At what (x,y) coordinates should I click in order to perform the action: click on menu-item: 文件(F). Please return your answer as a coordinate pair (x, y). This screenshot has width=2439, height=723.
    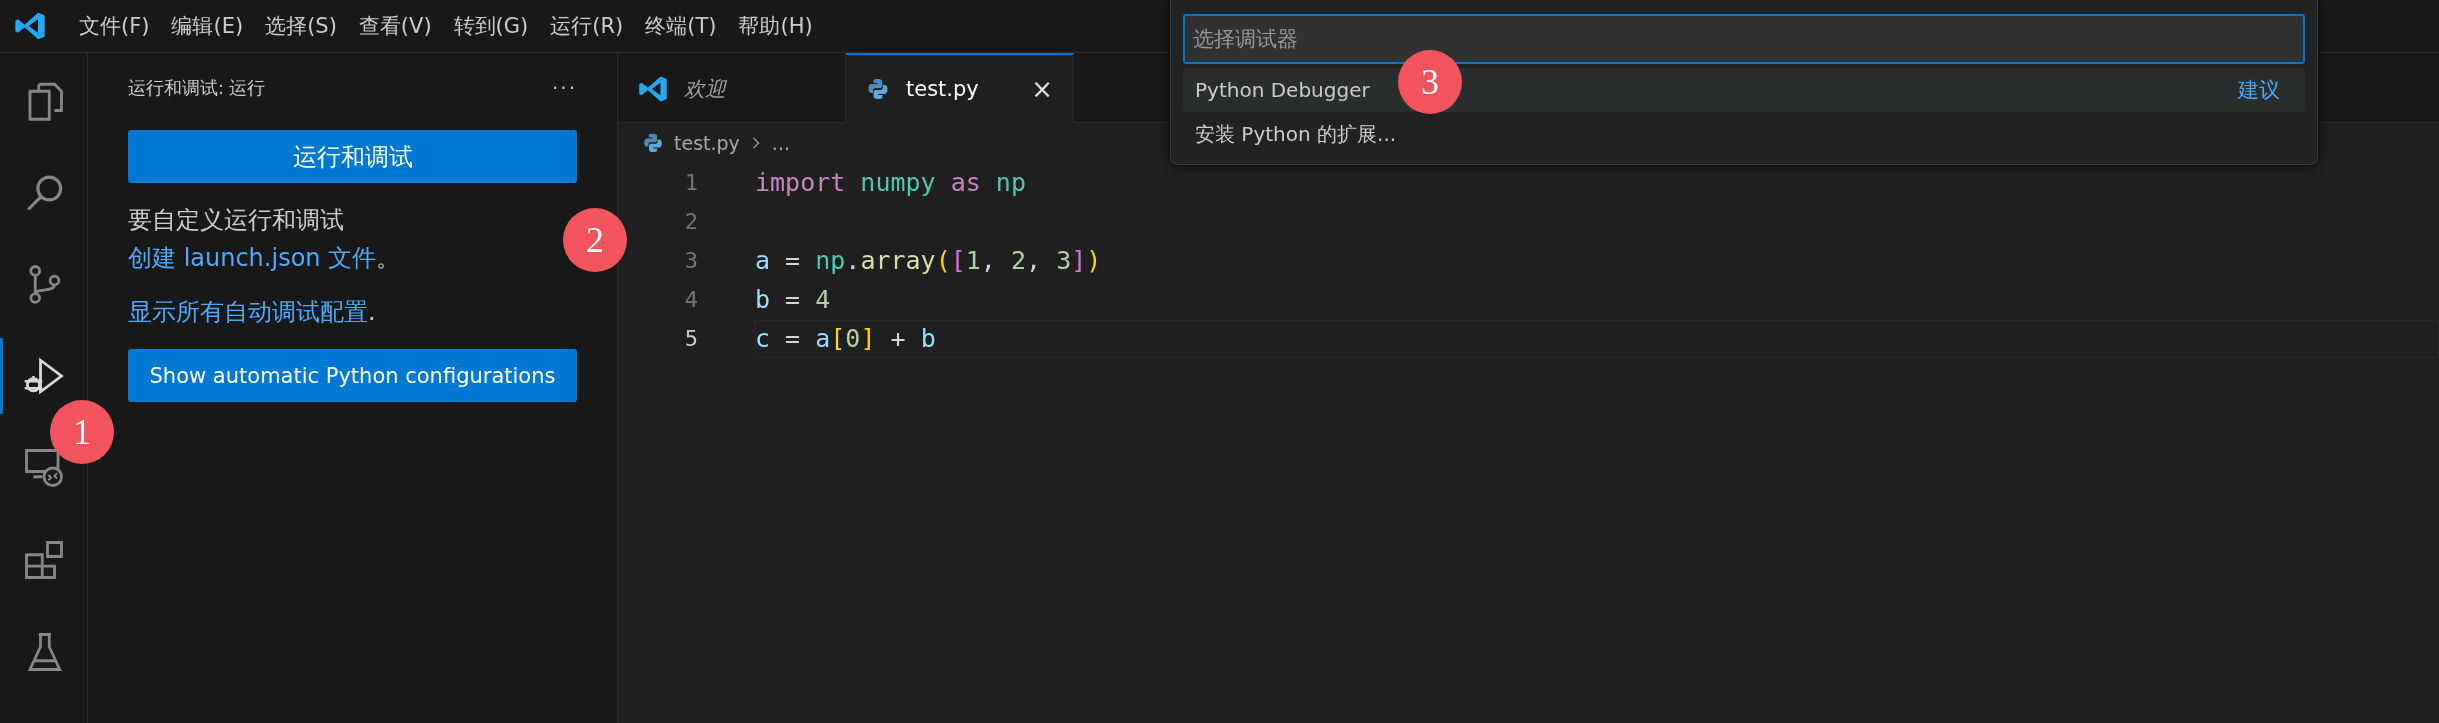
    Looking at the image, I should click on (114, 26).